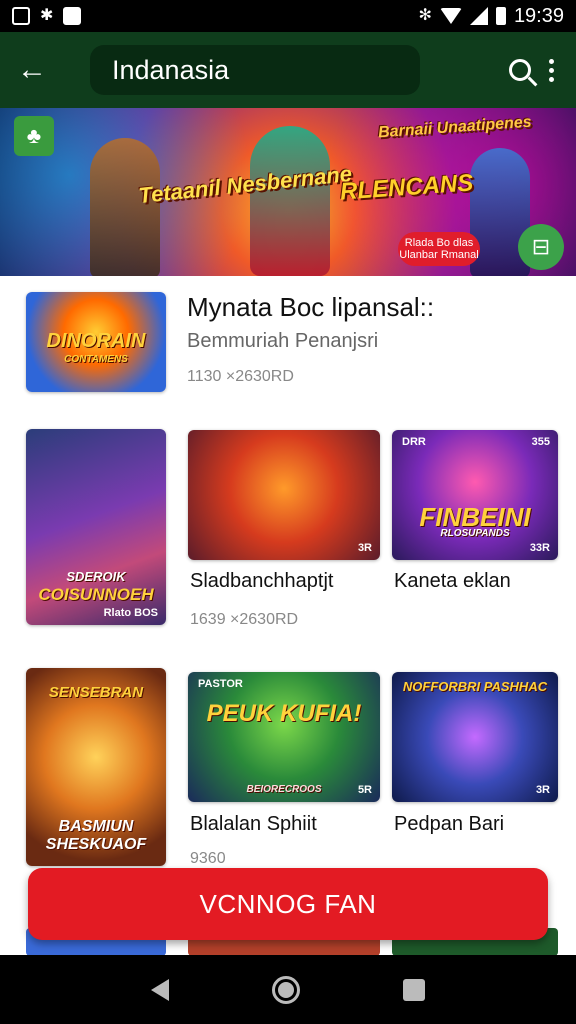 The width and height of the screenshot is (576, 1024). I want to click on app-bar: ← Indanasia, so click(288, 70).